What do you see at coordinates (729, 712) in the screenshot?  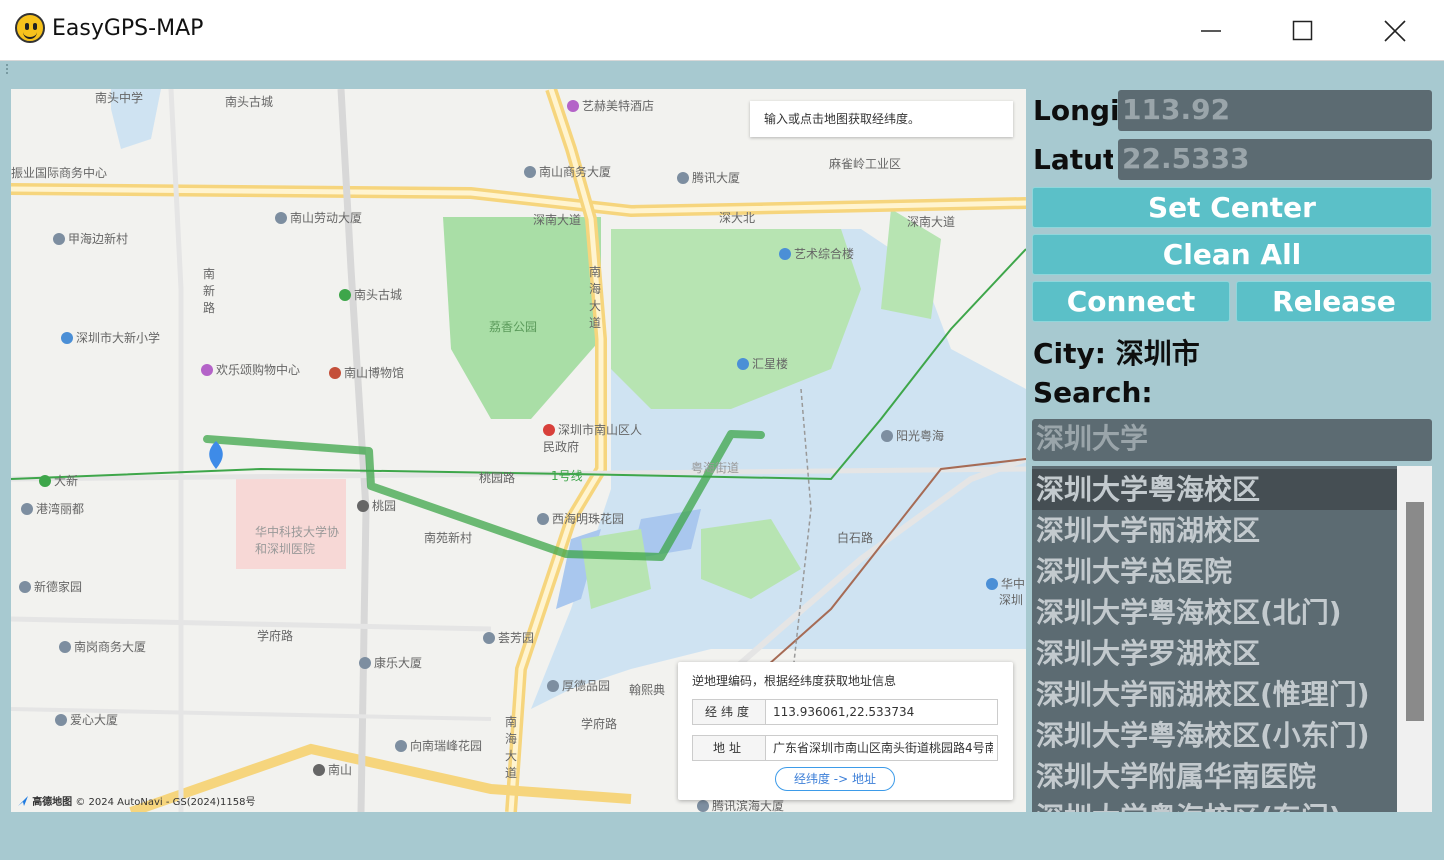 I see `latlng-label: 经纬度` at bounding box center [729, 712].